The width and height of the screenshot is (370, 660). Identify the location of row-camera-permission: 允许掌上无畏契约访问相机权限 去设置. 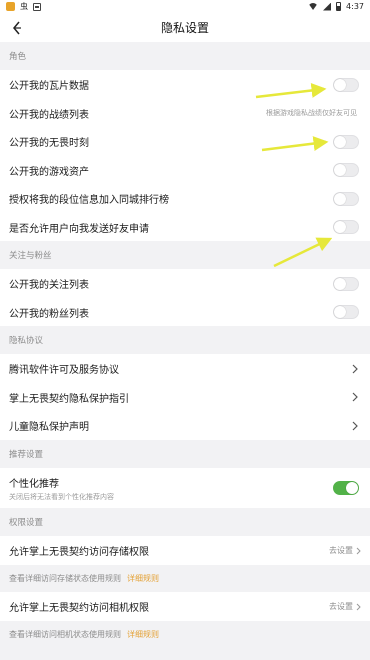
(185, 606).